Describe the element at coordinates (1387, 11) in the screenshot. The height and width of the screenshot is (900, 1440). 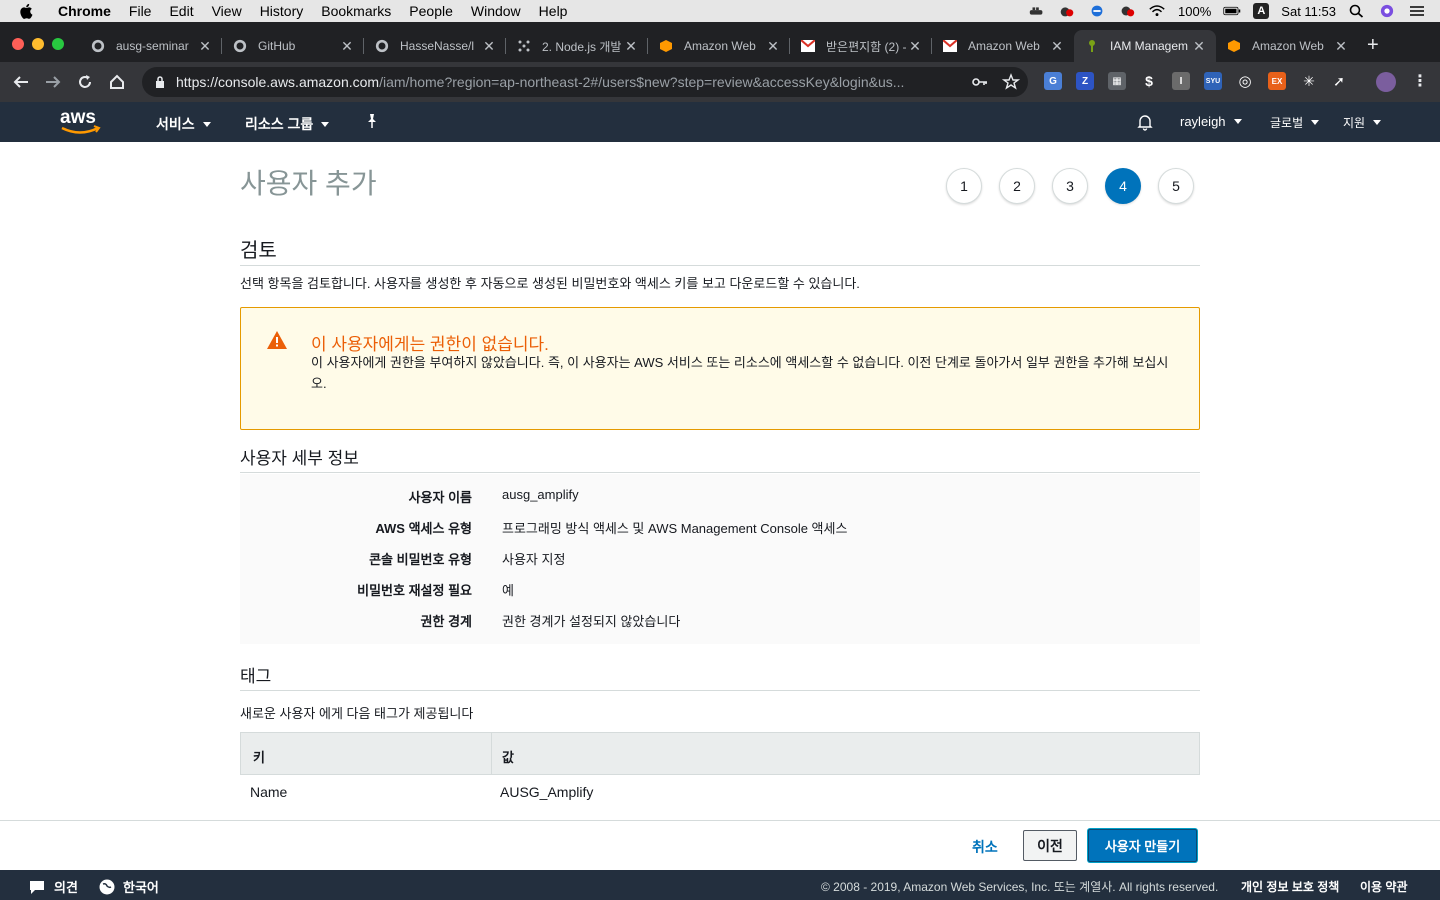
I see `siri-icon` at that location.